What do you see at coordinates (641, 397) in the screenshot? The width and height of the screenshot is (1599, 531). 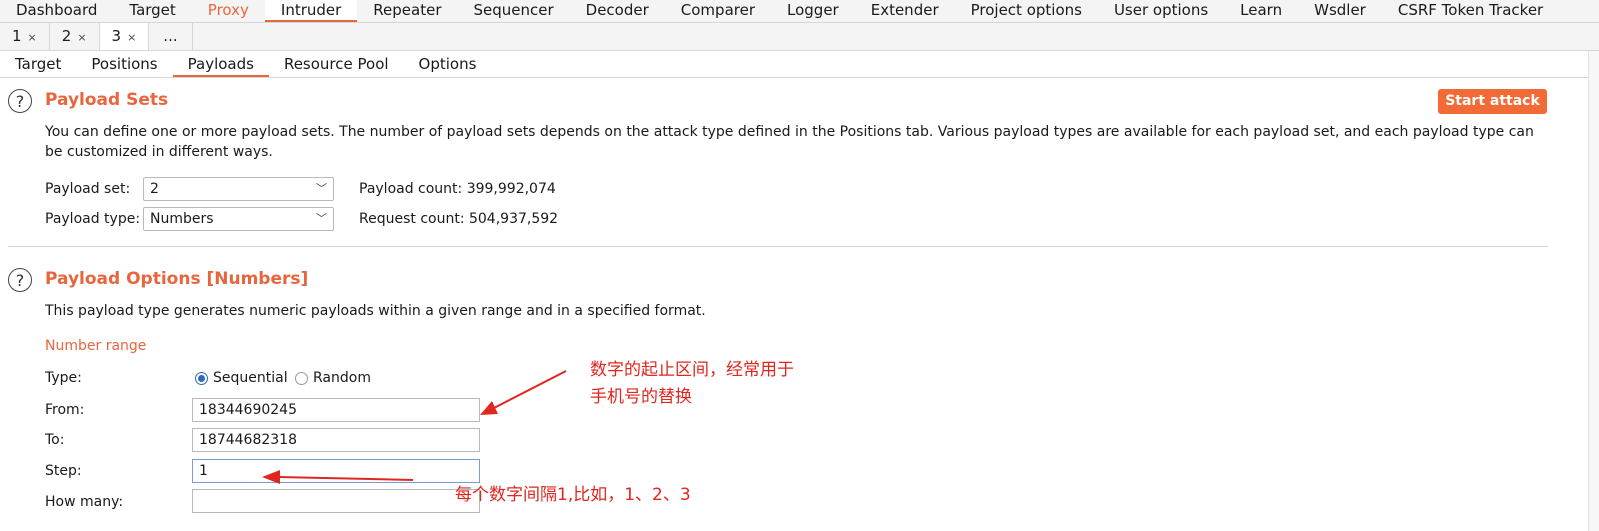 I see `annotation-range-line2: 手机号的替换` at bounding box center [641, 397].